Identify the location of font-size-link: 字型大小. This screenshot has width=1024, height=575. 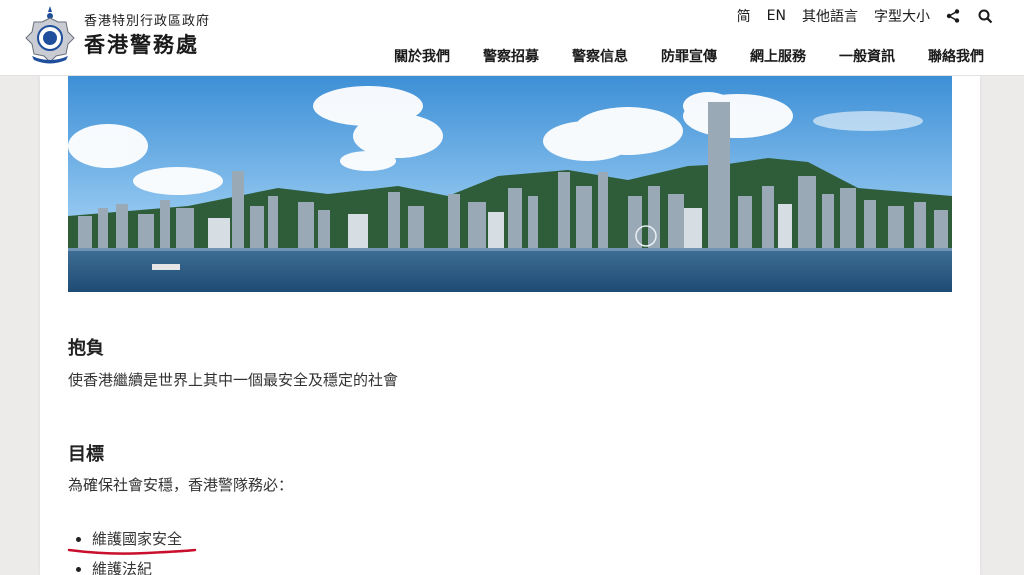
(902, 16).